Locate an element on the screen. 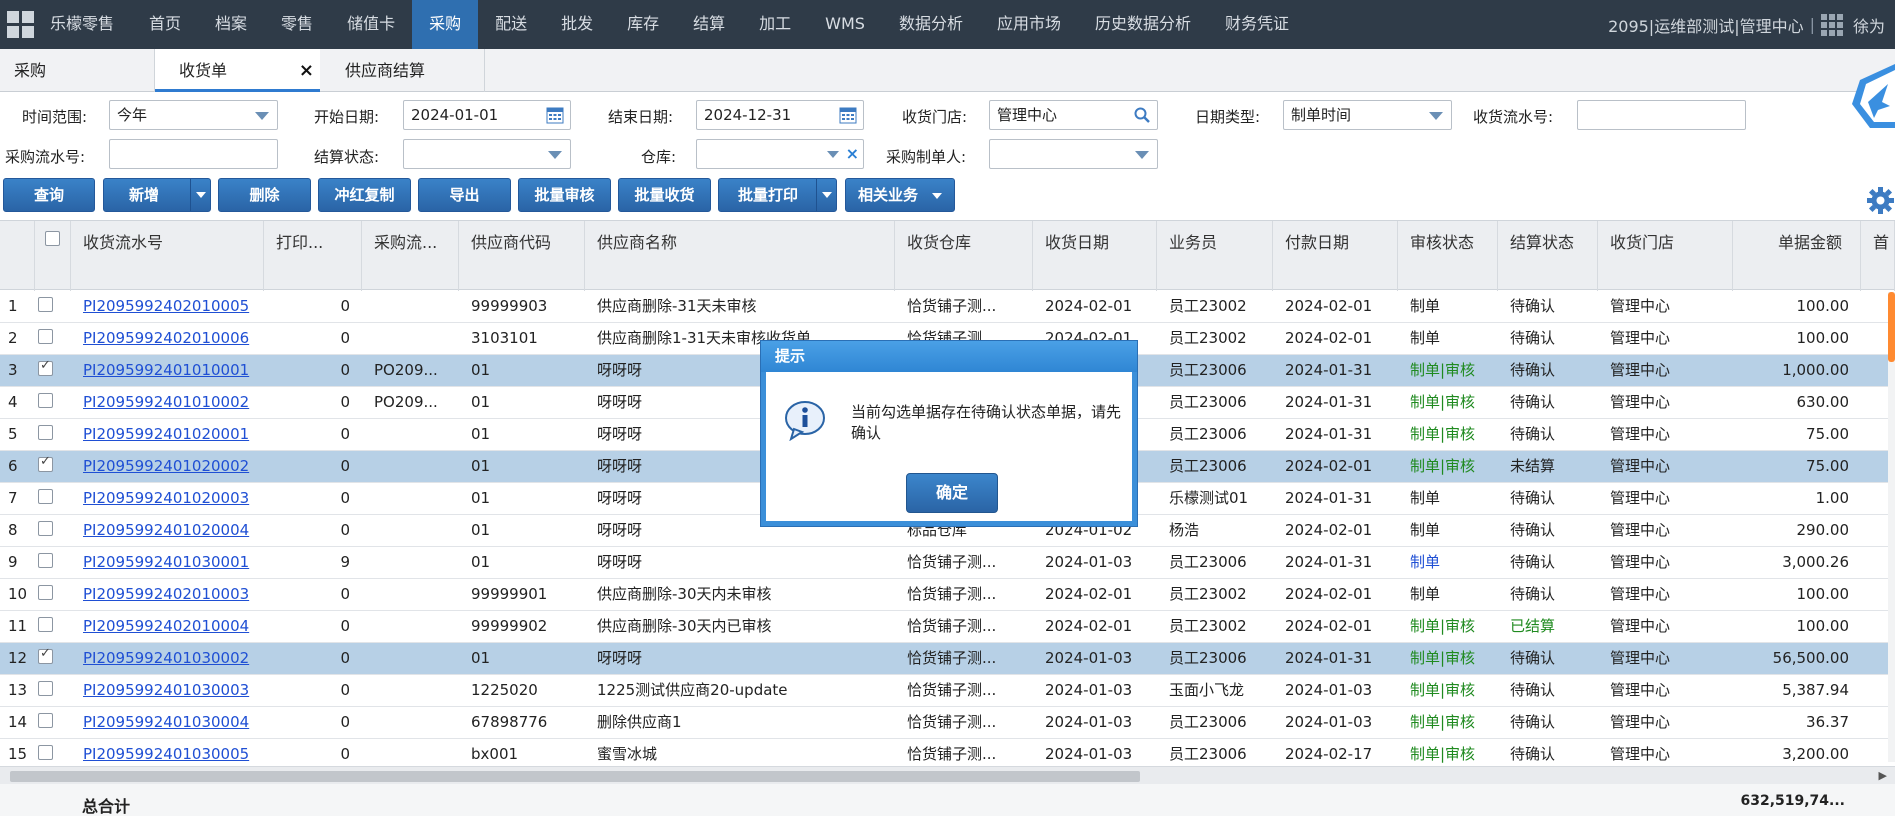  store-field: 管理中心 is located at coordinates (1073, 115).